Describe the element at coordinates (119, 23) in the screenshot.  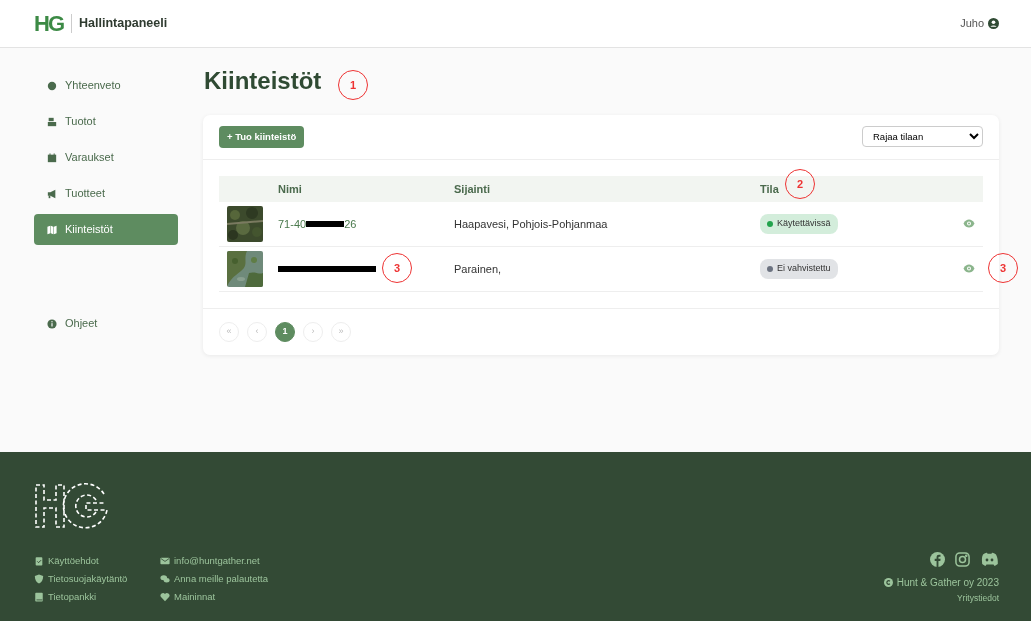
I see `app-title: Hallintapaneeli` at that location.